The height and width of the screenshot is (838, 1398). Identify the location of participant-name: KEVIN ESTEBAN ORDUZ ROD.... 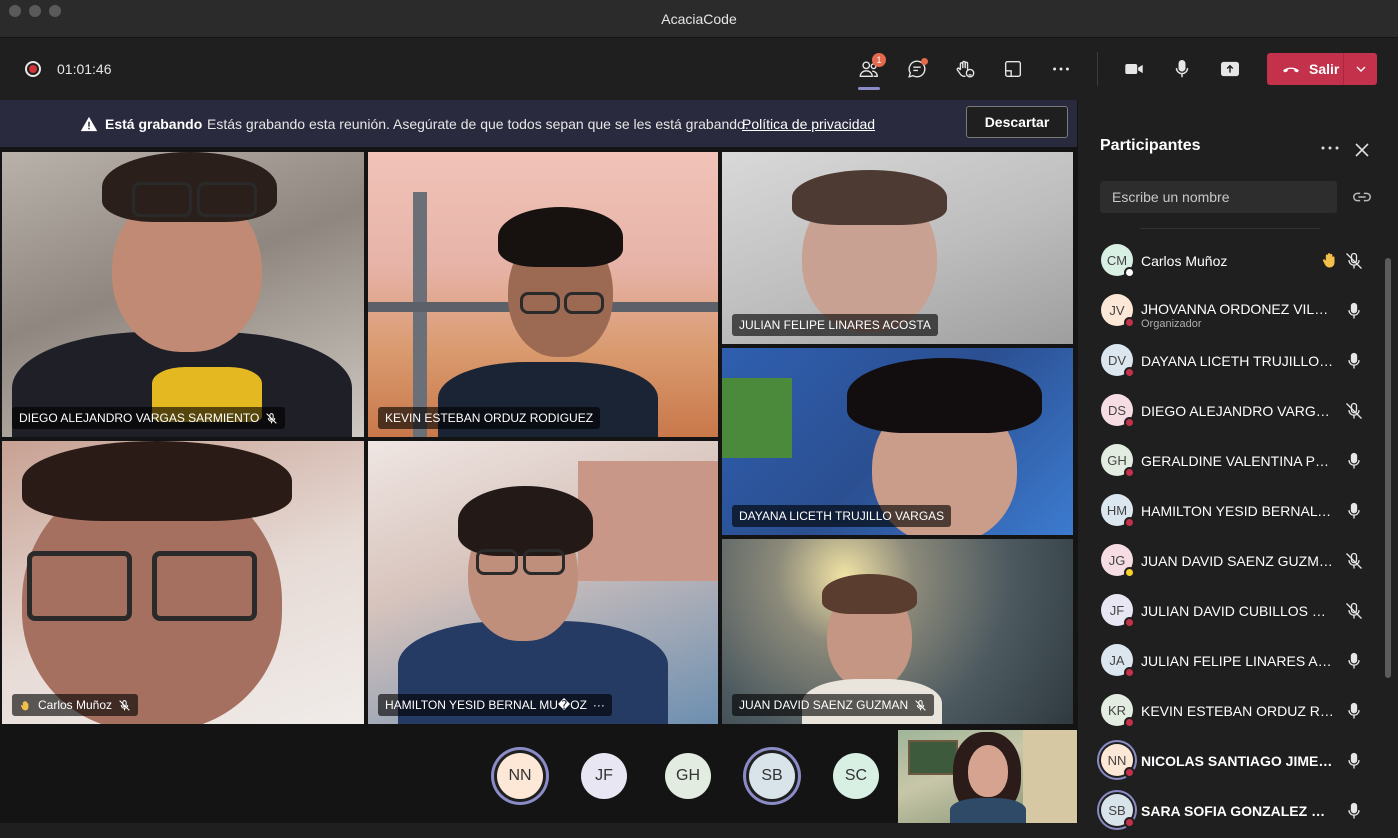
(1237, 711).